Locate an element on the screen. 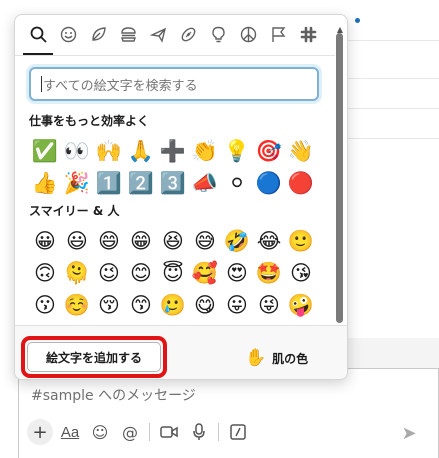  emoji-item: 🔵 is located at coordinates (269, 183).